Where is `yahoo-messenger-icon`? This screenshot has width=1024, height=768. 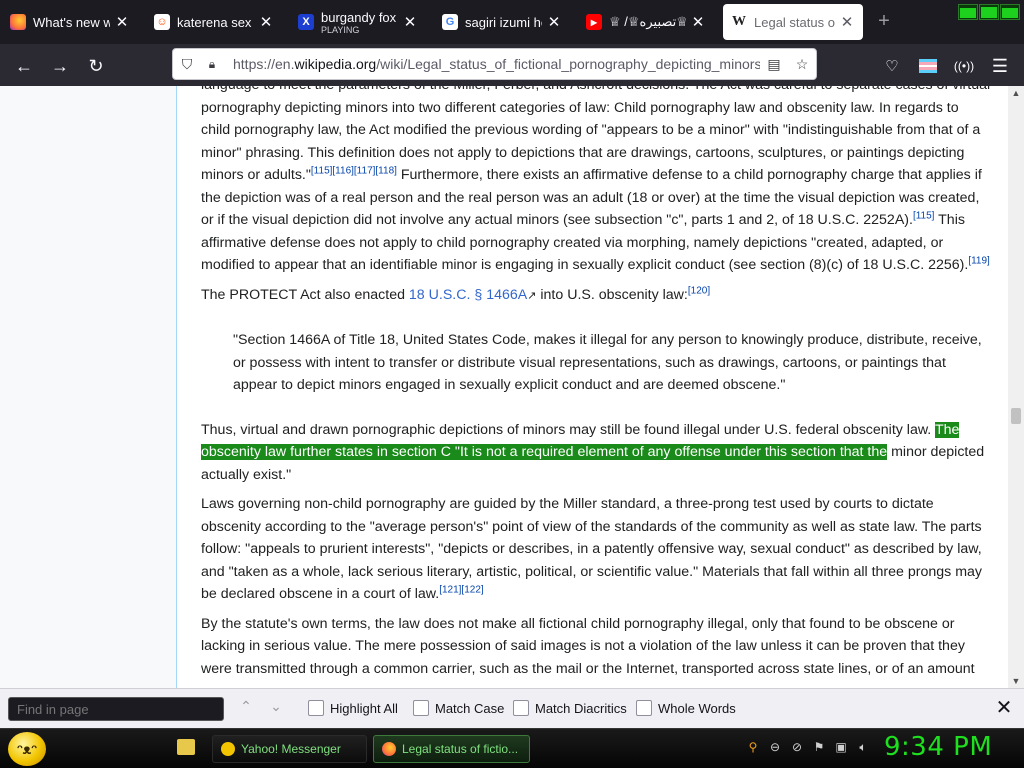 yahoo-messenger-icon is located at coordinates (228, 749).